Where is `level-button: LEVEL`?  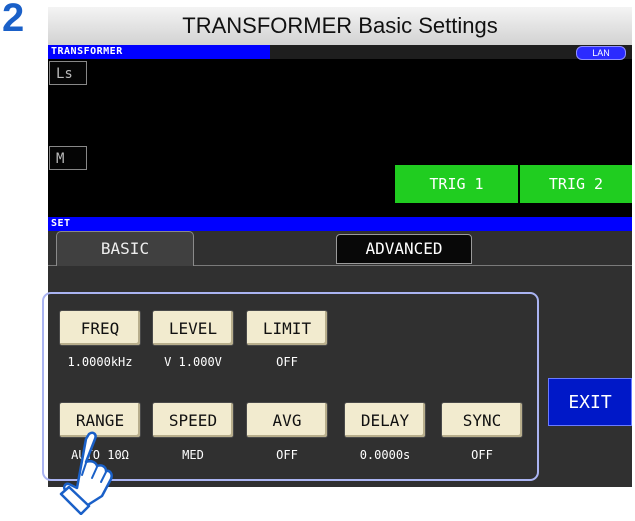
level-button: LEVEL is located at coordinates (193, 328).